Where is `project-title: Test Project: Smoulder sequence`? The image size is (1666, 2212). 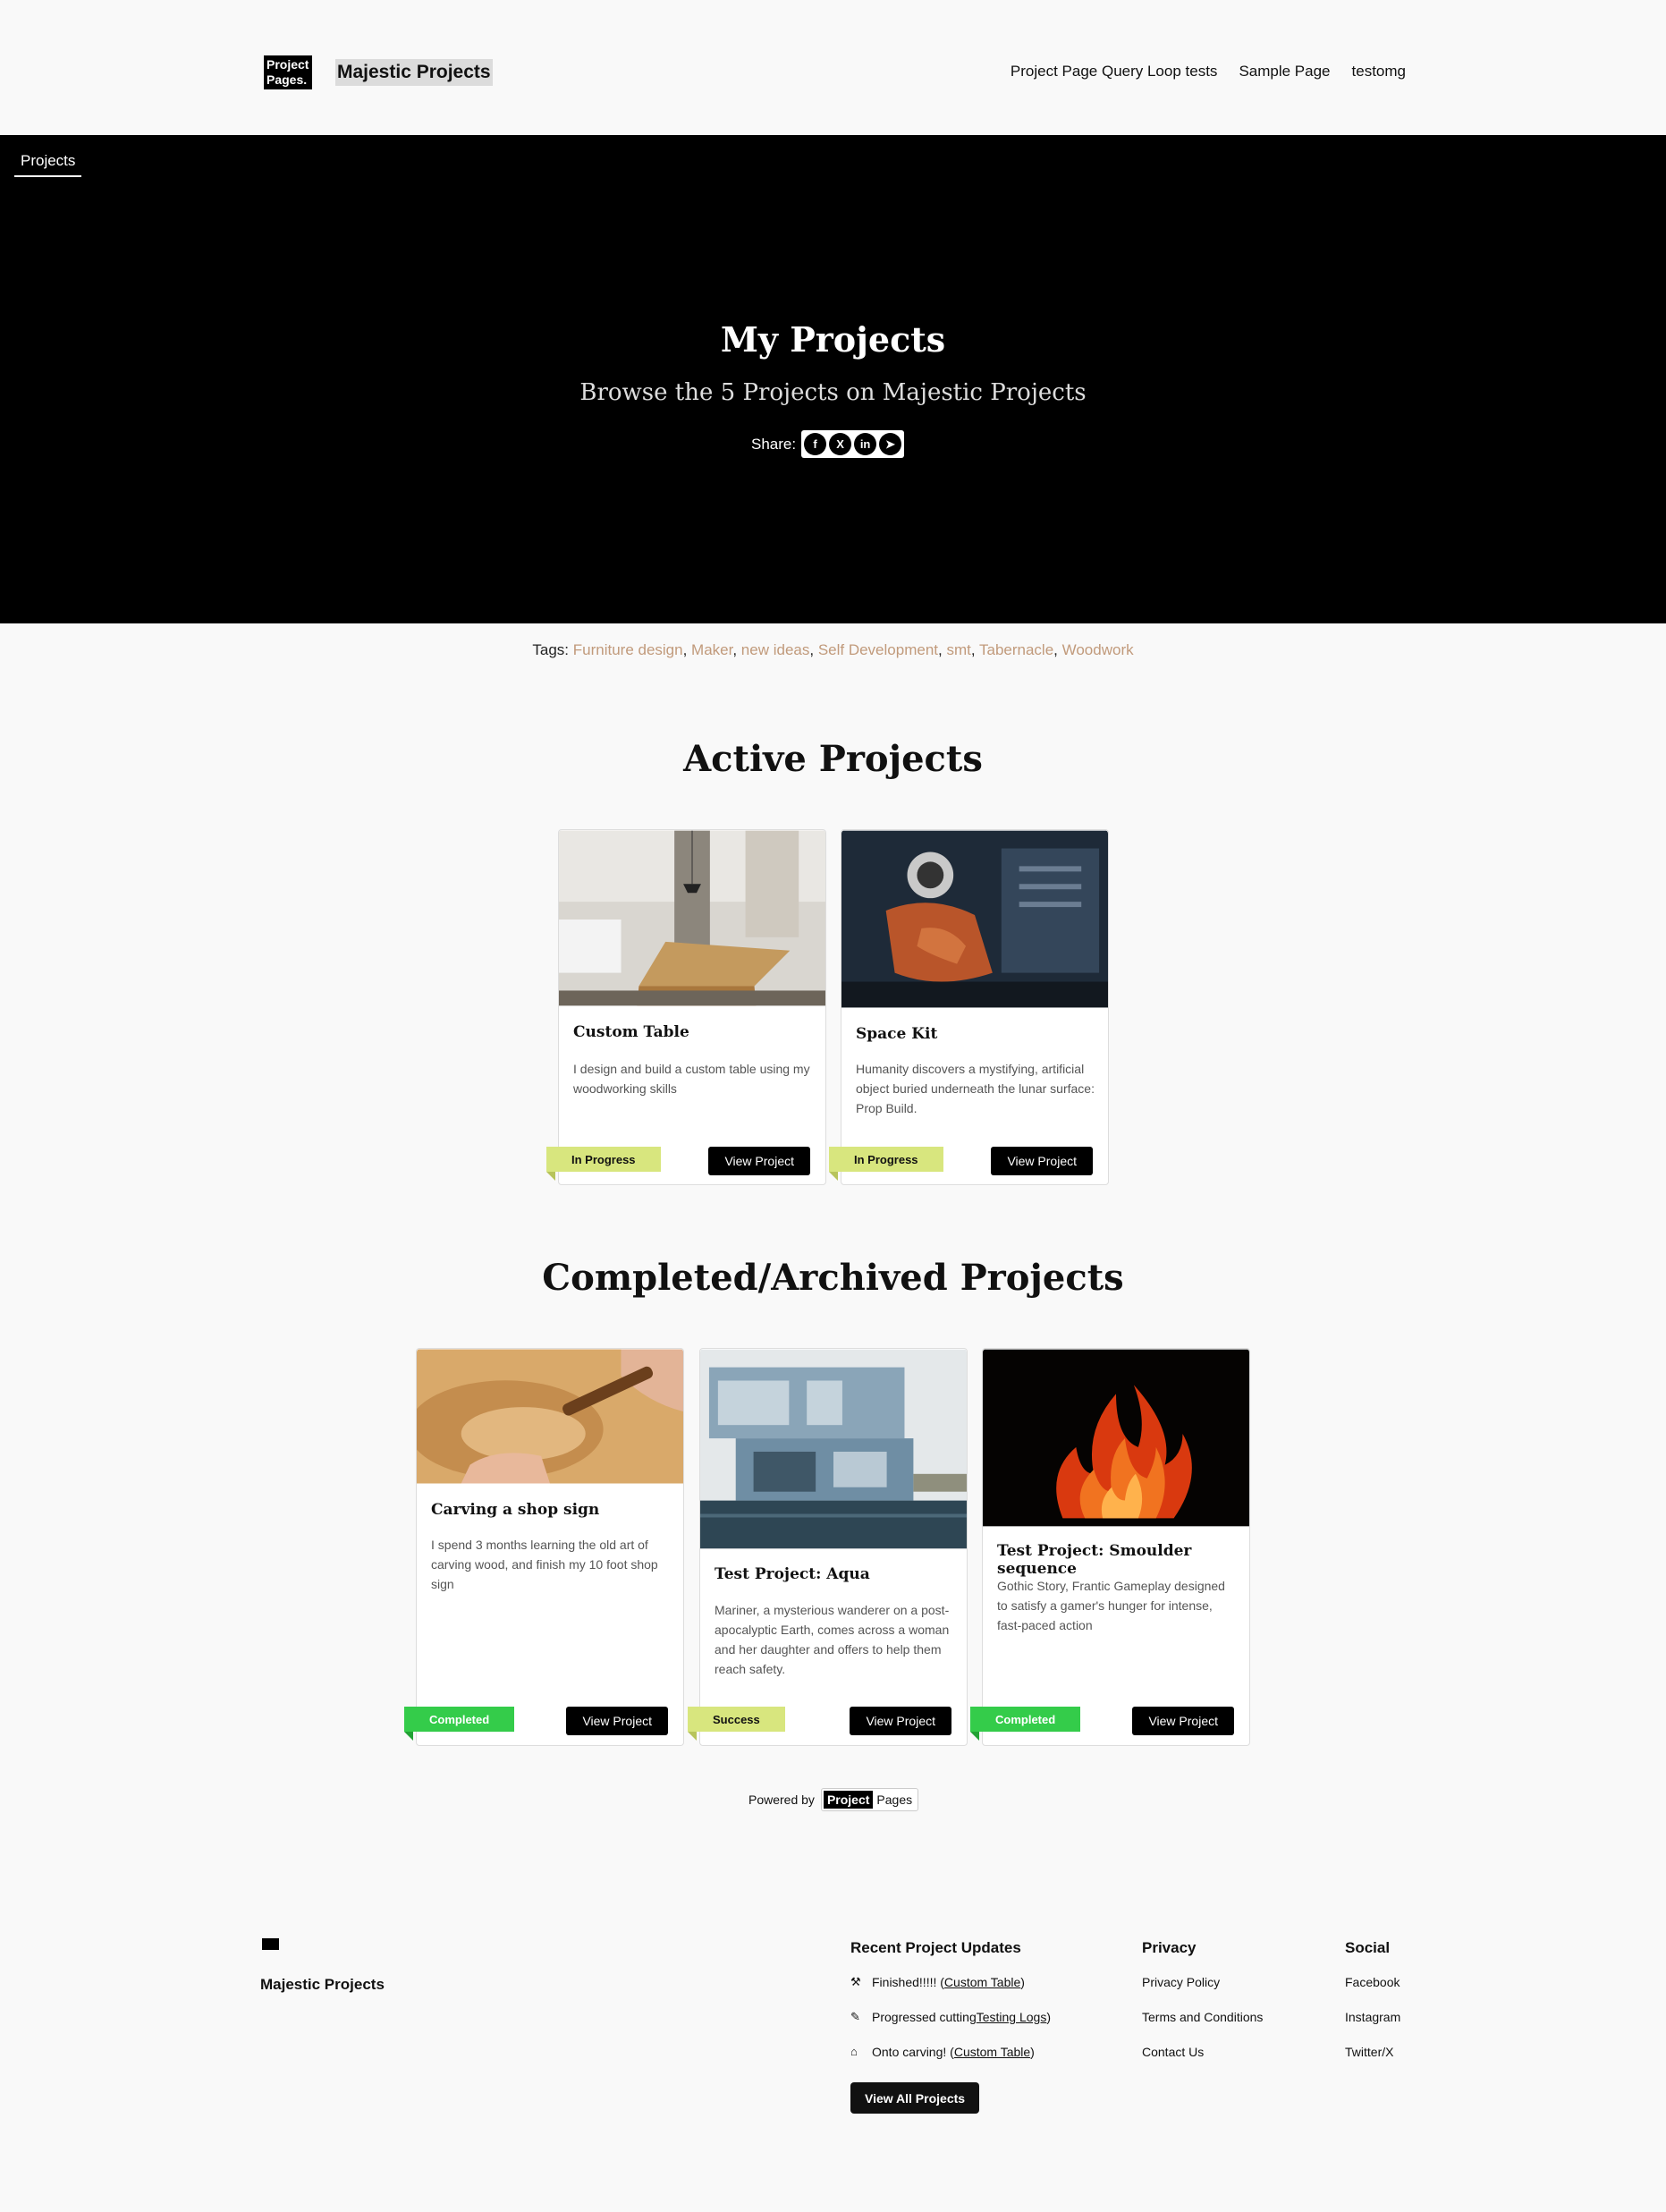
project-title: Test Project: Smoulder sequence is located at coordinates (1123, 1560).